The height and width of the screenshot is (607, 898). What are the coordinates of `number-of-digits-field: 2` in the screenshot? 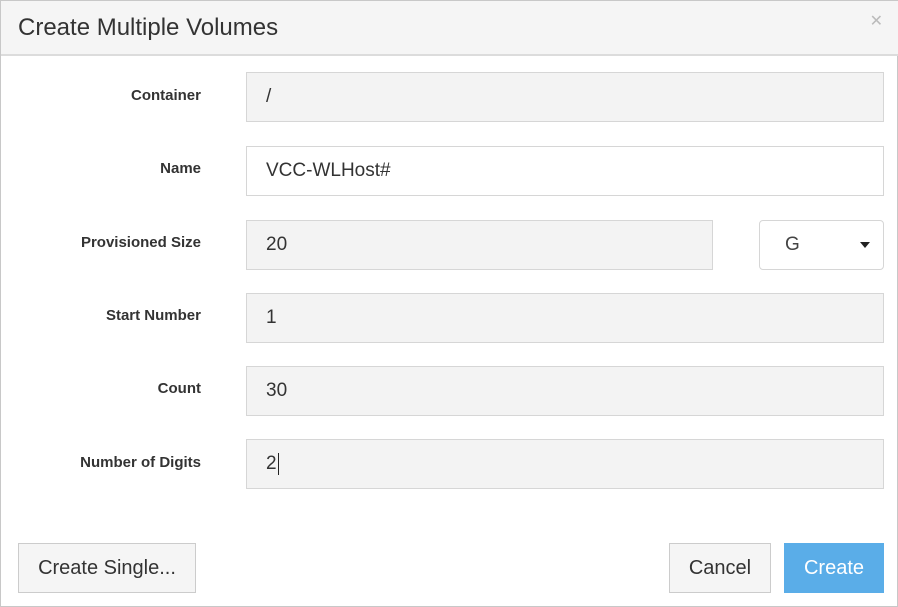 It's located at (565, 464).